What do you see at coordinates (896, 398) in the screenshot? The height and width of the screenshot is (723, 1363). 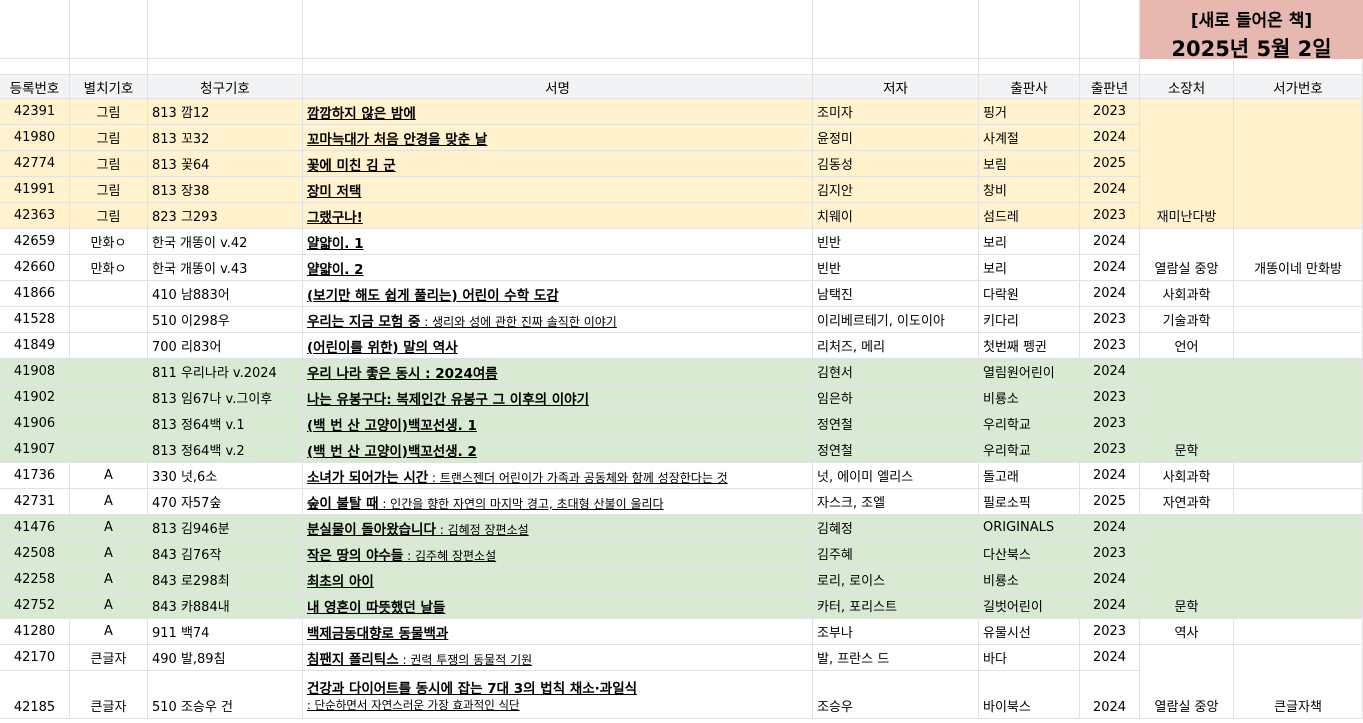 I see `cell-author: 임은하` at bounding box center [896, 398].